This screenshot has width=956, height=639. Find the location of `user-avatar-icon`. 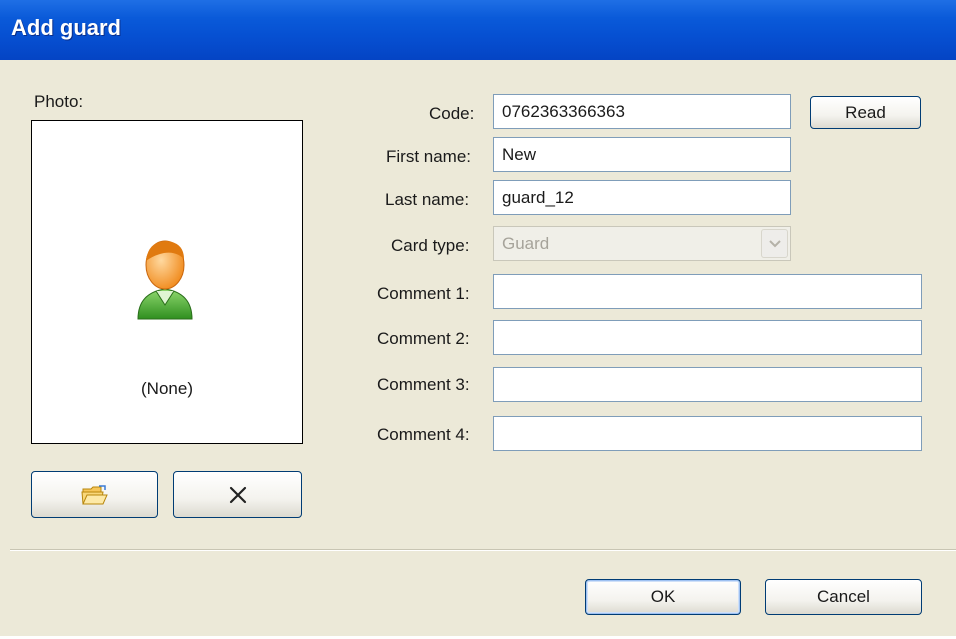

user-avatar-icon is located at coordinates (165, 280).